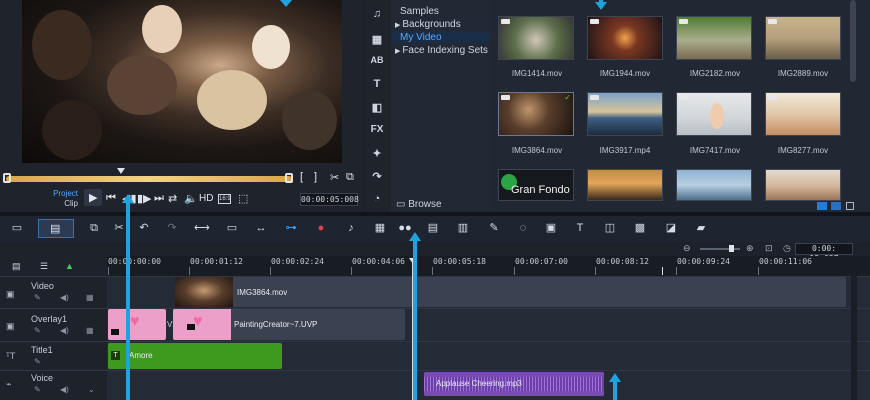 The height and width of the screenshot is (400, 870). I want to click on timeline-scrollbar, so click(854, 338).